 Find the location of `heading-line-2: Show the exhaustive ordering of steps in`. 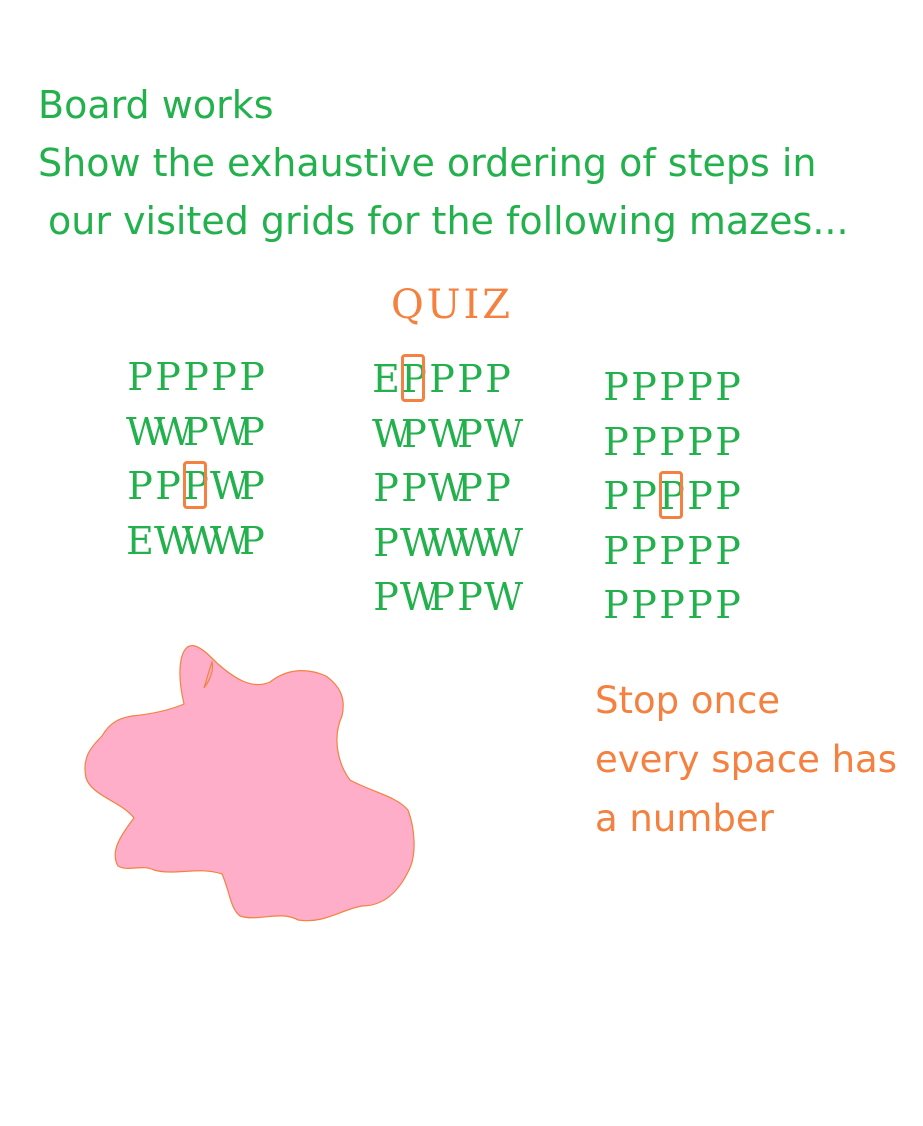

heading-line-2: Show the exhaustive ordering of steps in is located at coordinates (427, 163).